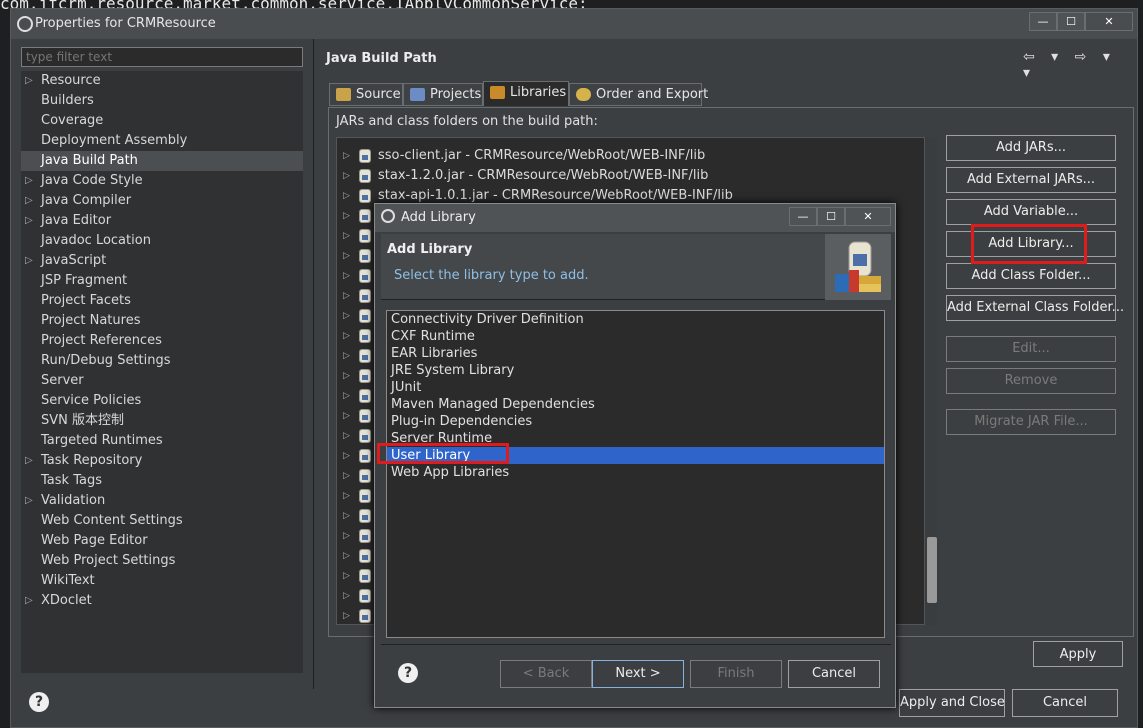 The width and height of the screenshot is (1143, 728). What do you see at coordinates (162, 561) in the screenshot?
I see `nav-item: Web Project Settings` at bounding box center [162, 561].